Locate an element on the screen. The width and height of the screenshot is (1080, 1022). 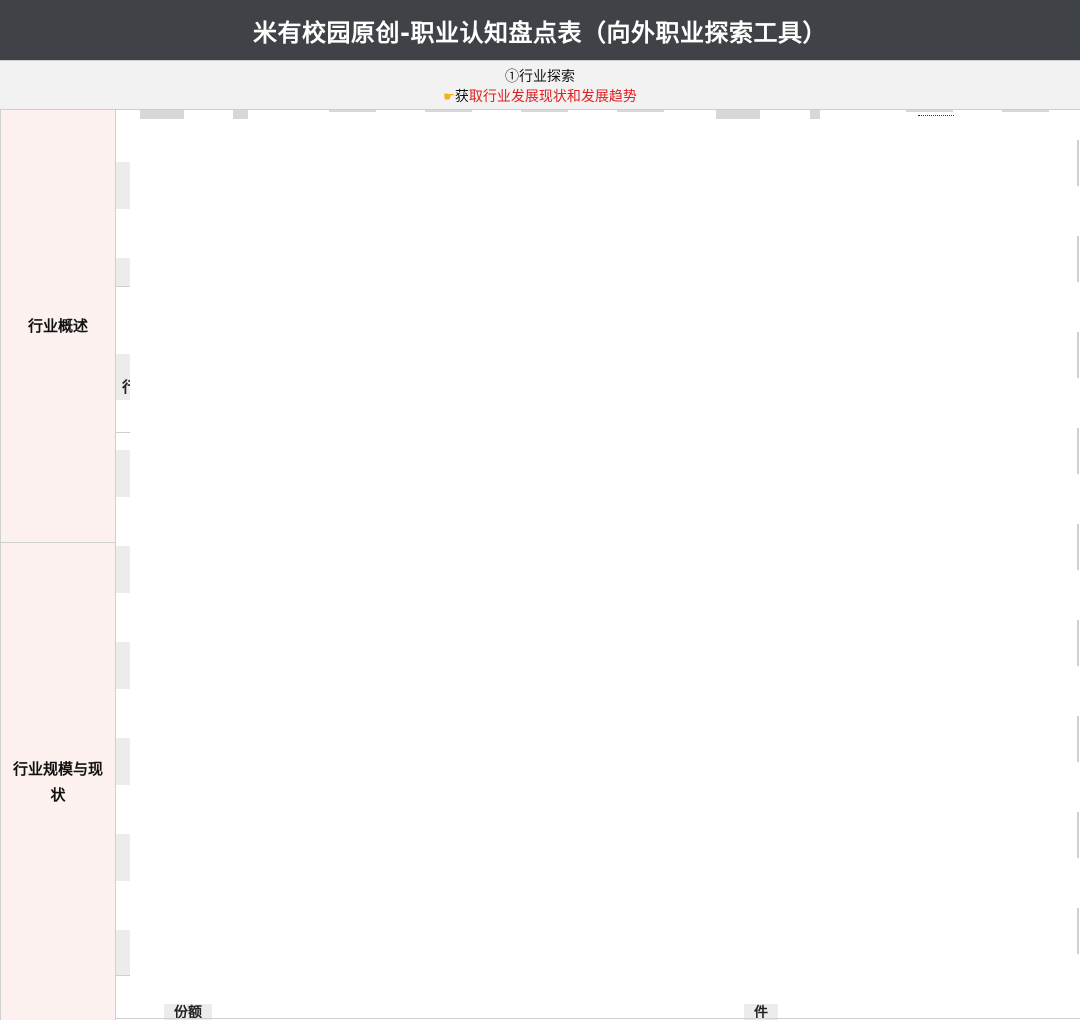
table-bottom-border is located at coordinates (598, 1018).